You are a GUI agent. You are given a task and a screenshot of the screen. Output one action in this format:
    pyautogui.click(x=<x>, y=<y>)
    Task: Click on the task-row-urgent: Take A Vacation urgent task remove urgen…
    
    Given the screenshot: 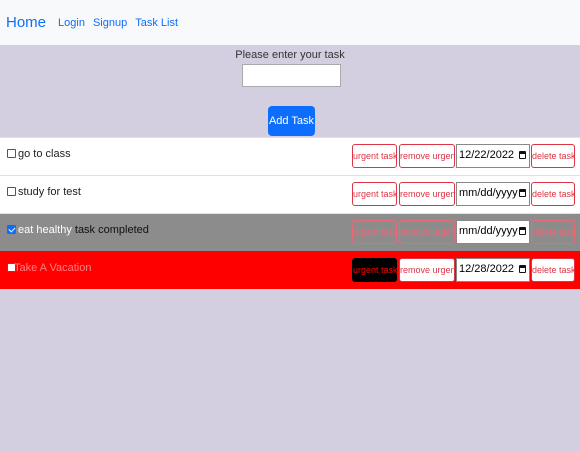 What is the action you would take?
    pyautogui.click(x=290, y=270)
    